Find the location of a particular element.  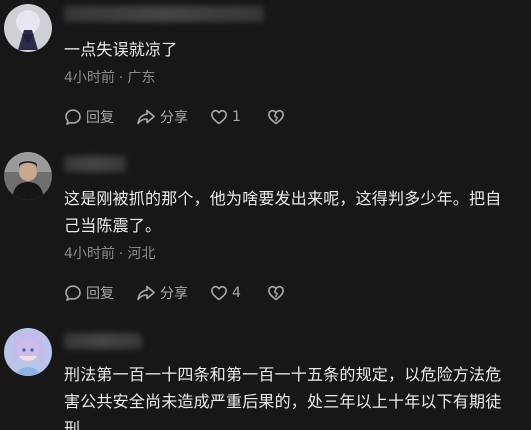

comment-text: 这是刚被抓的那个，他为啥要发出来呢，这得判多少年。把自己当陈震了。 is located at coordinates (283, 212).